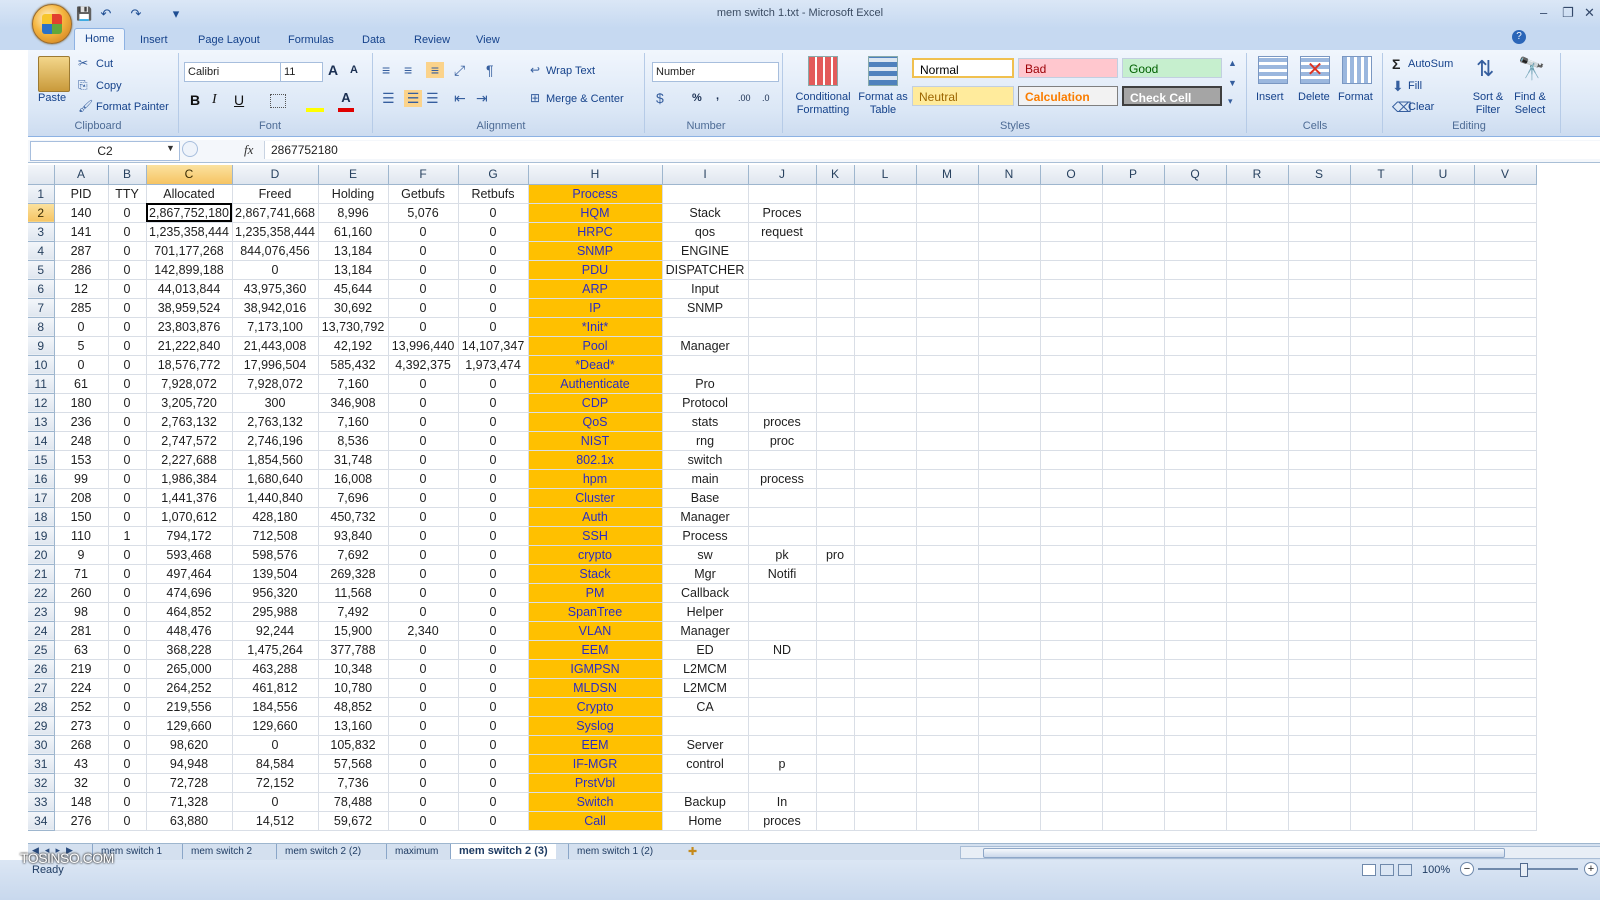 Image resolution: width=1600 pixels, height=900 pixels. What do you see at coordinates (275, 688) in the screenshot?
I see `cell-d27: 461,812` at bounding box center [275, 688].